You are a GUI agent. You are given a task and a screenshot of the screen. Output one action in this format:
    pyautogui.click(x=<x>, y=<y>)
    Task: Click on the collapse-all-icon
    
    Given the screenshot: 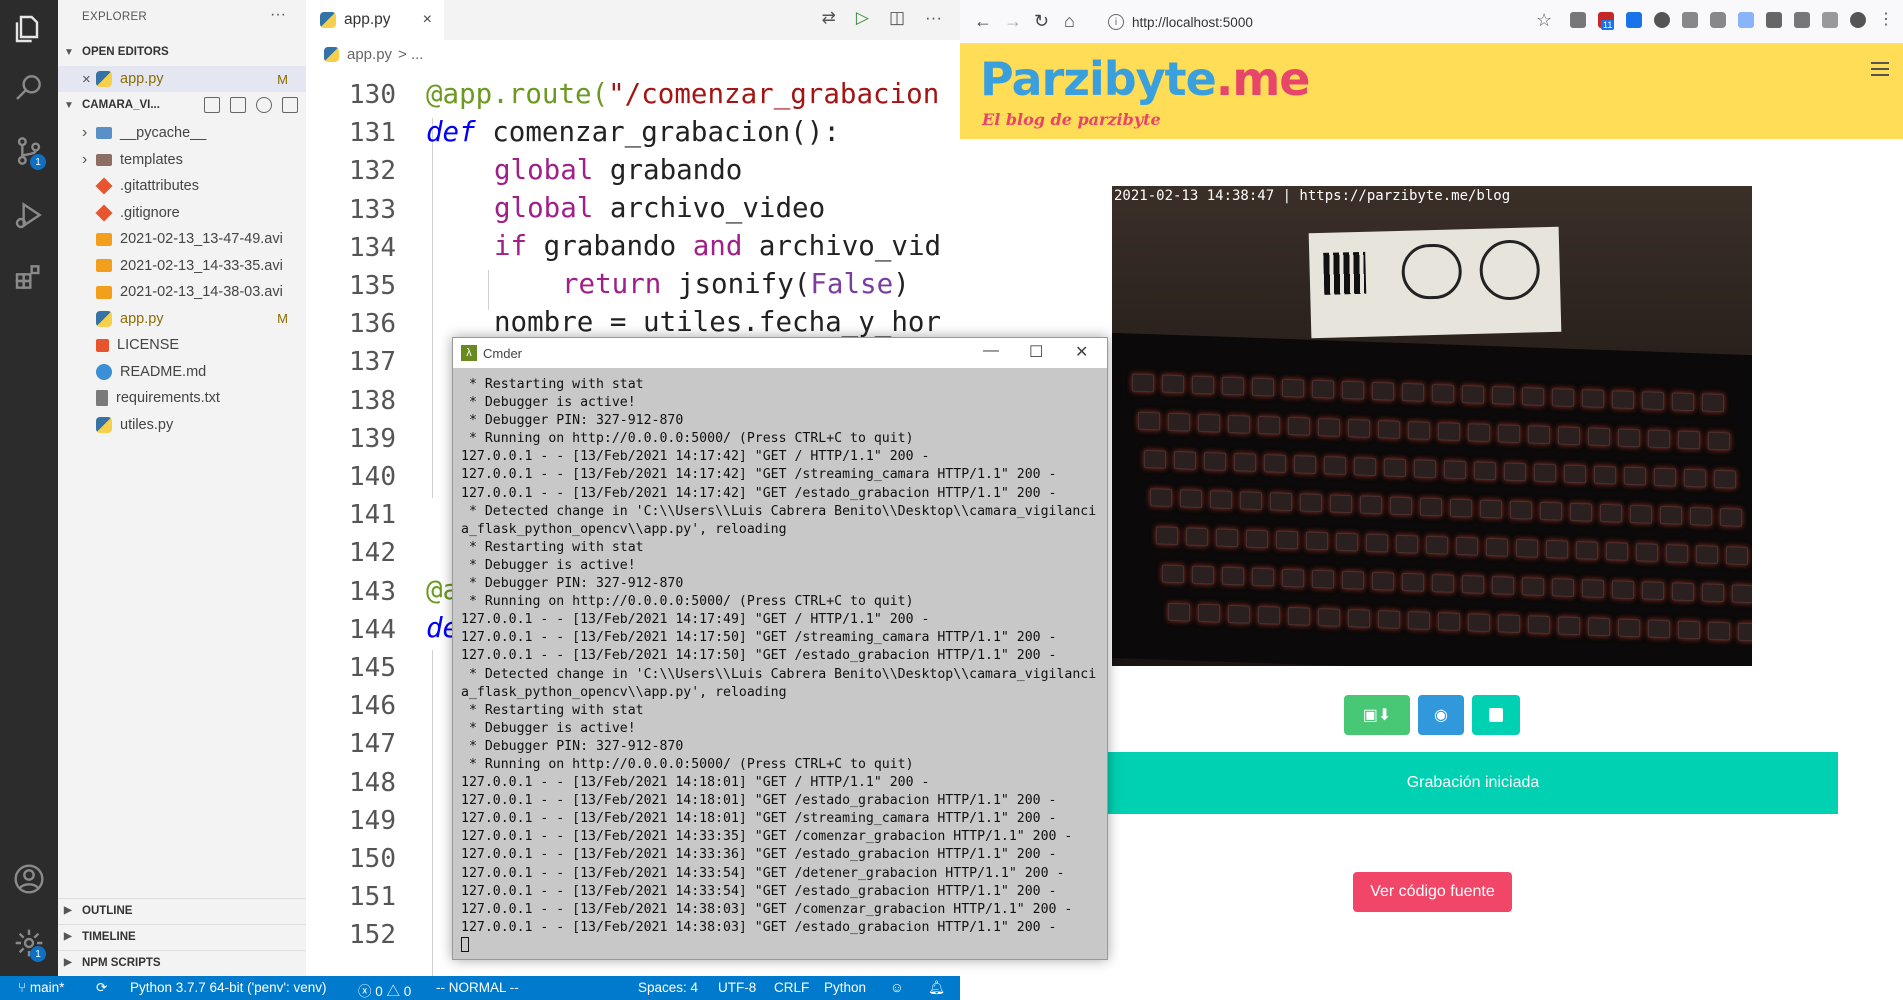 What is the action you would take?
    pyautogui.click(x=290, y=105)
    